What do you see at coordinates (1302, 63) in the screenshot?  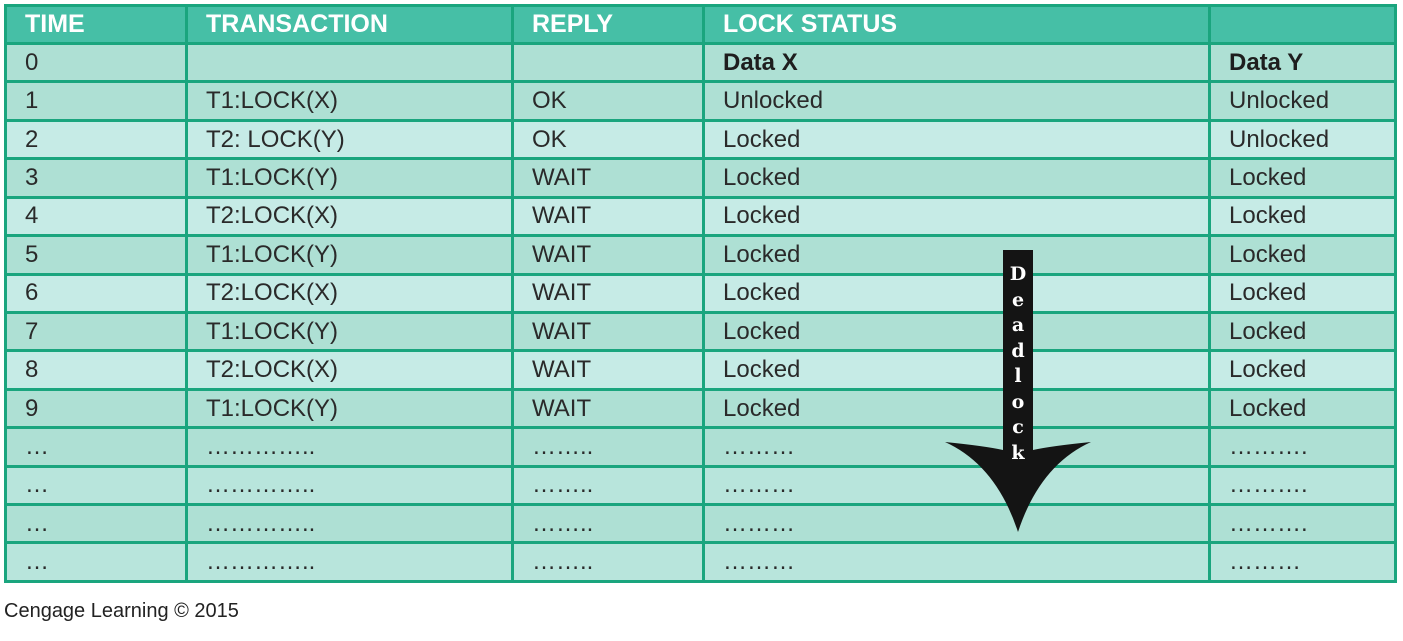 I see `data-y-heading: Data Y` at bounding box center [1302, 63].